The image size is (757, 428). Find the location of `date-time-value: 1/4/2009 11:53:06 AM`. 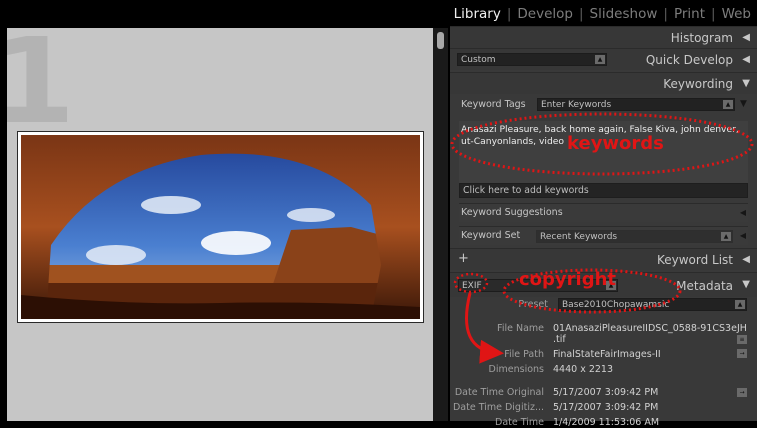

date-time-value: 1/4/2009 11:53:06 AM is located at coordinates (606, 422).